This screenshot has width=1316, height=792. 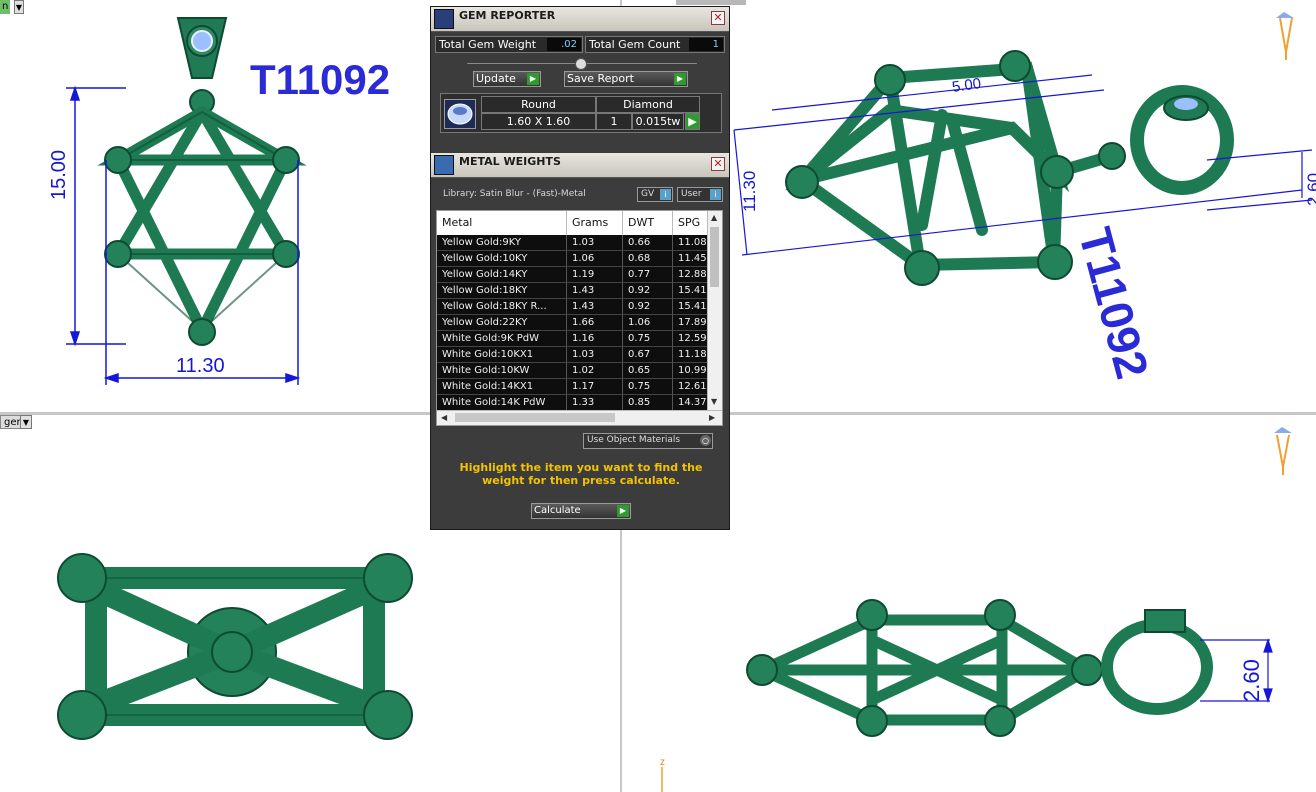 What do you see at coordinates (691, 259) in the screenshot?
I see `spg-cell: 11.45` at bounding box center [691, 259].